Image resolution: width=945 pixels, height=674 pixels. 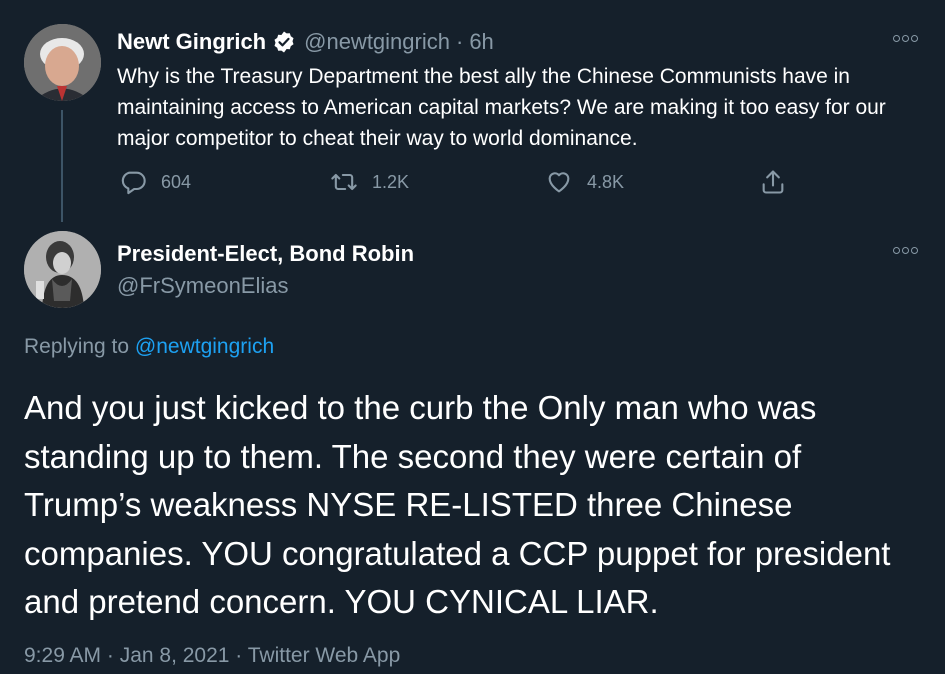 What do you see at coordinates (584, 182) in the screenshot?
I see `like-button: 4.8K` at bounding box center [584, 182].